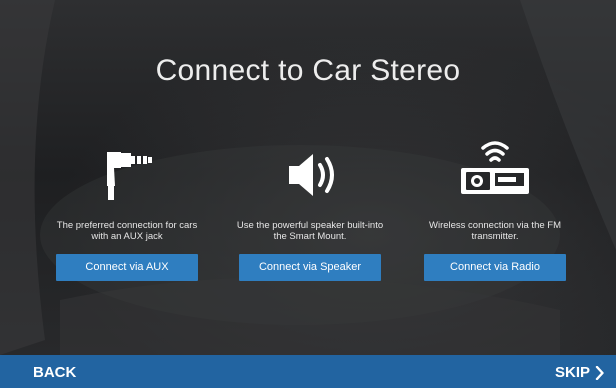  Describe the element at coordinates (127, 169) in the screenshot. I see `aux-jack-icon` at that location.